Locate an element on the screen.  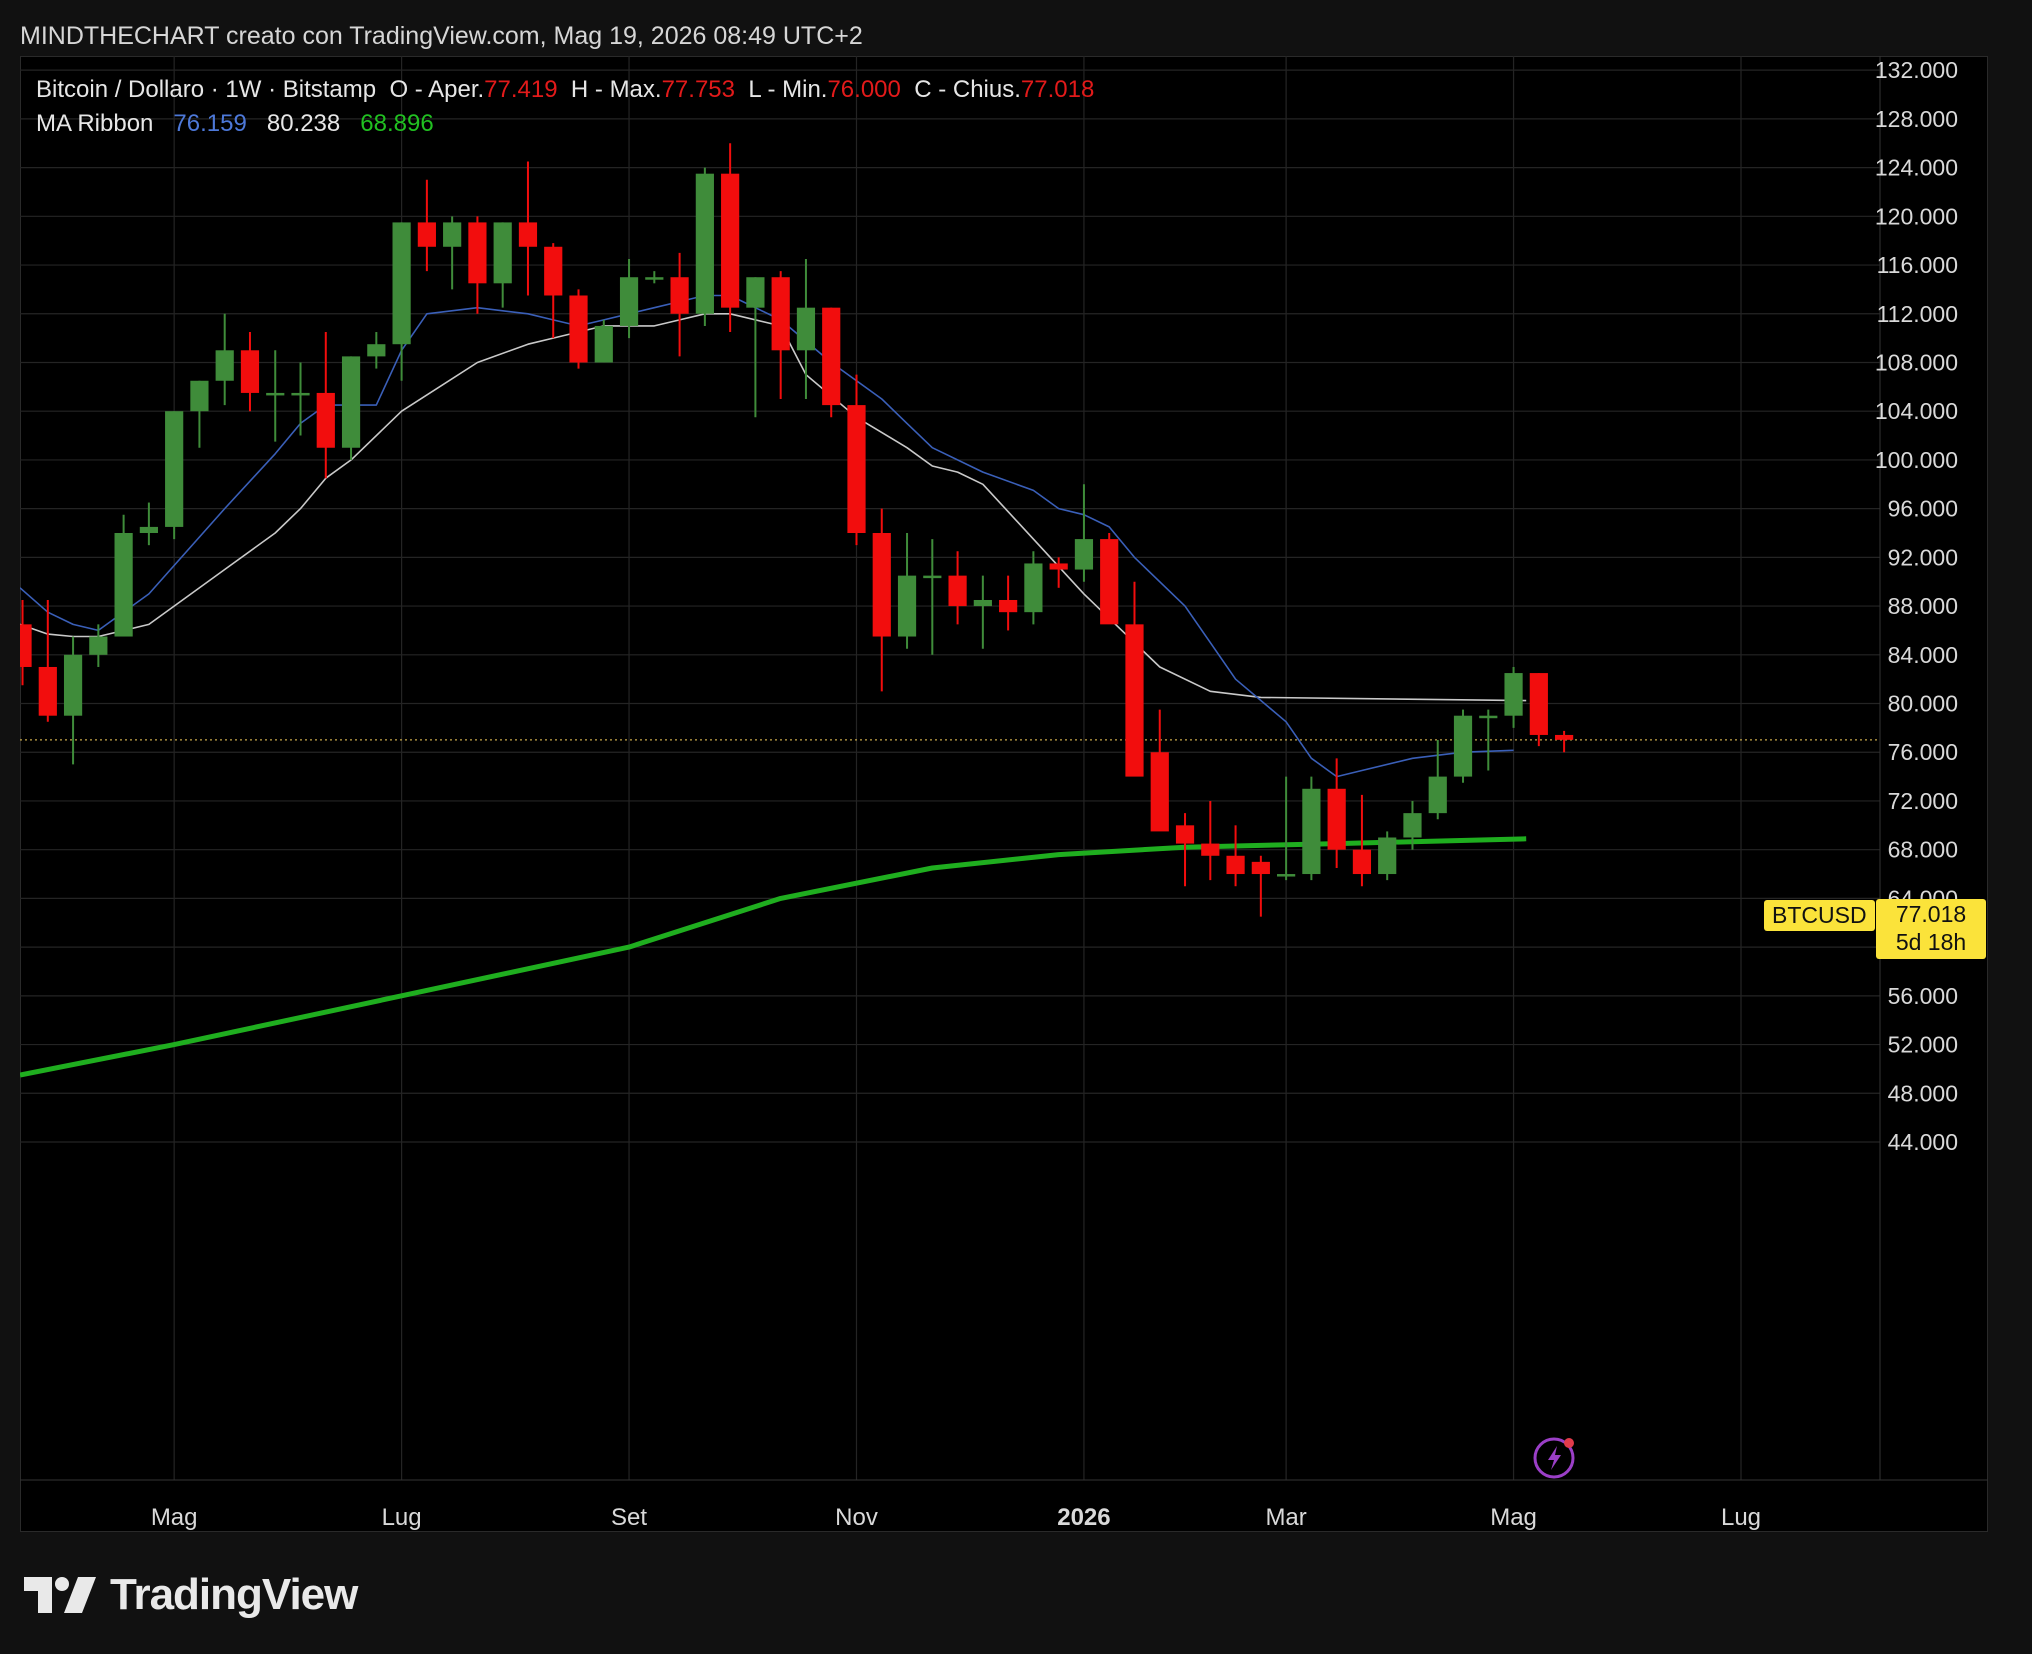
bolt-icon is located at coordinates (1556, 1456).